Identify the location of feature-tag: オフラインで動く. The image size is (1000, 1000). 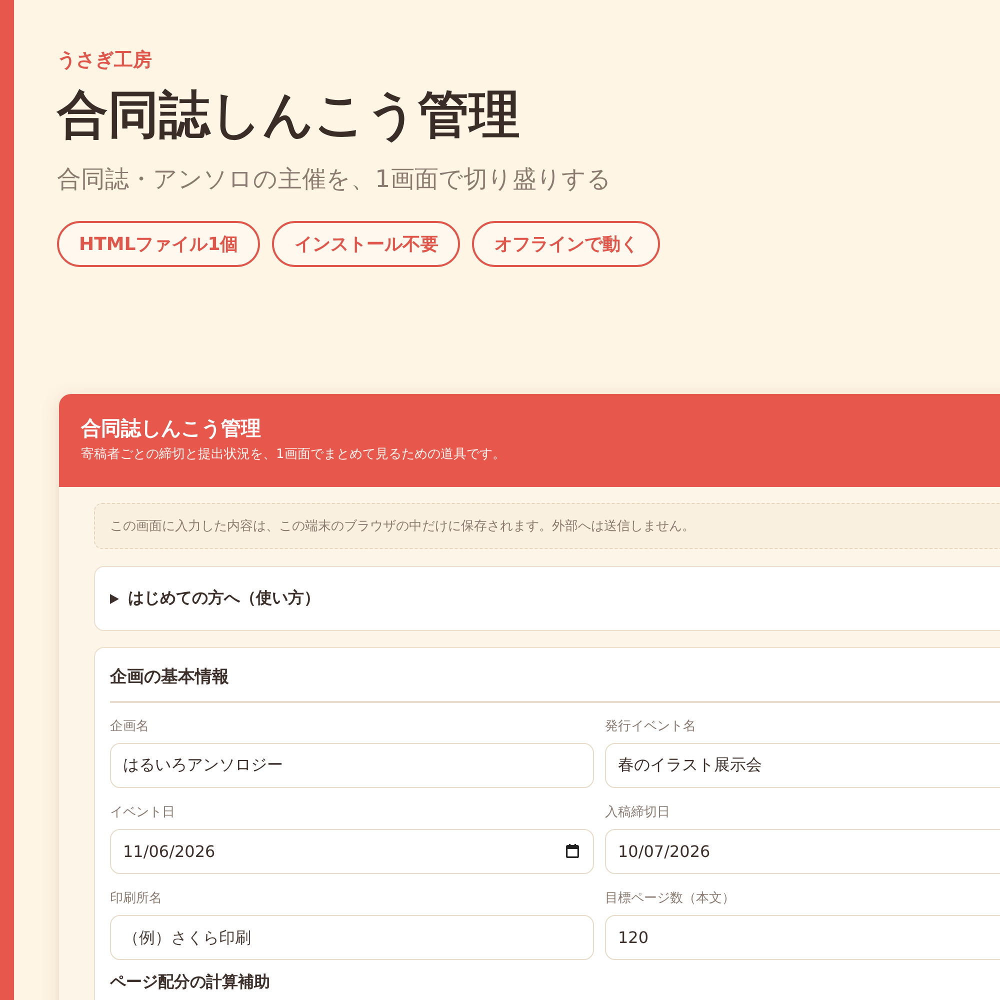
(566, 244).